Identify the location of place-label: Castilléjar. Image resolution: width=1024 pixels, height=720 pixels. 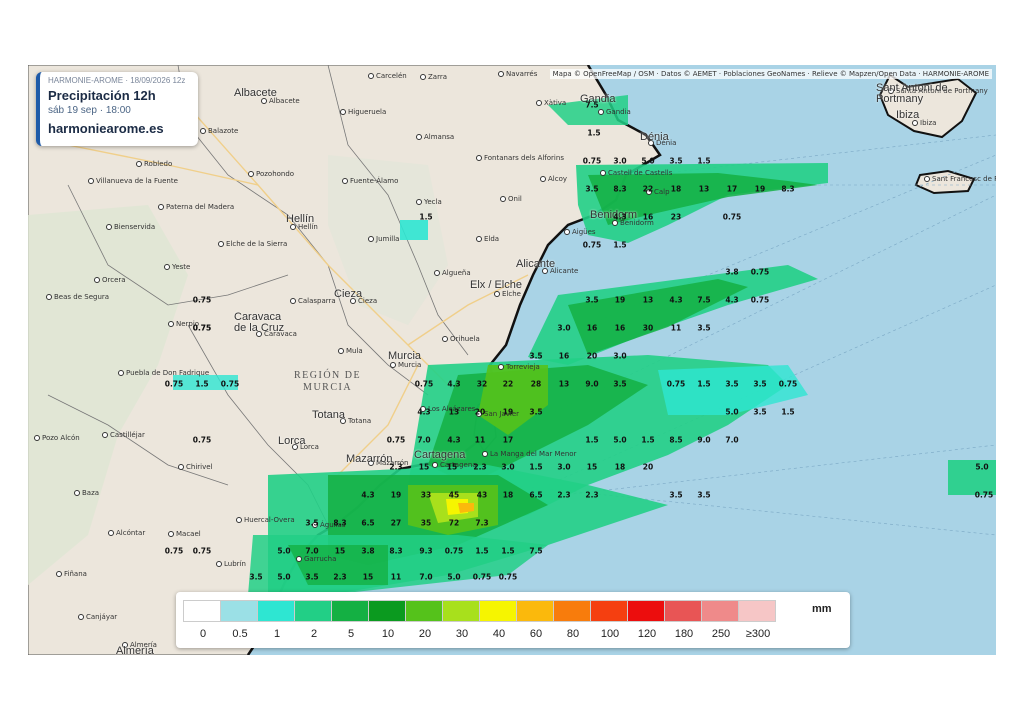
(123, 435).